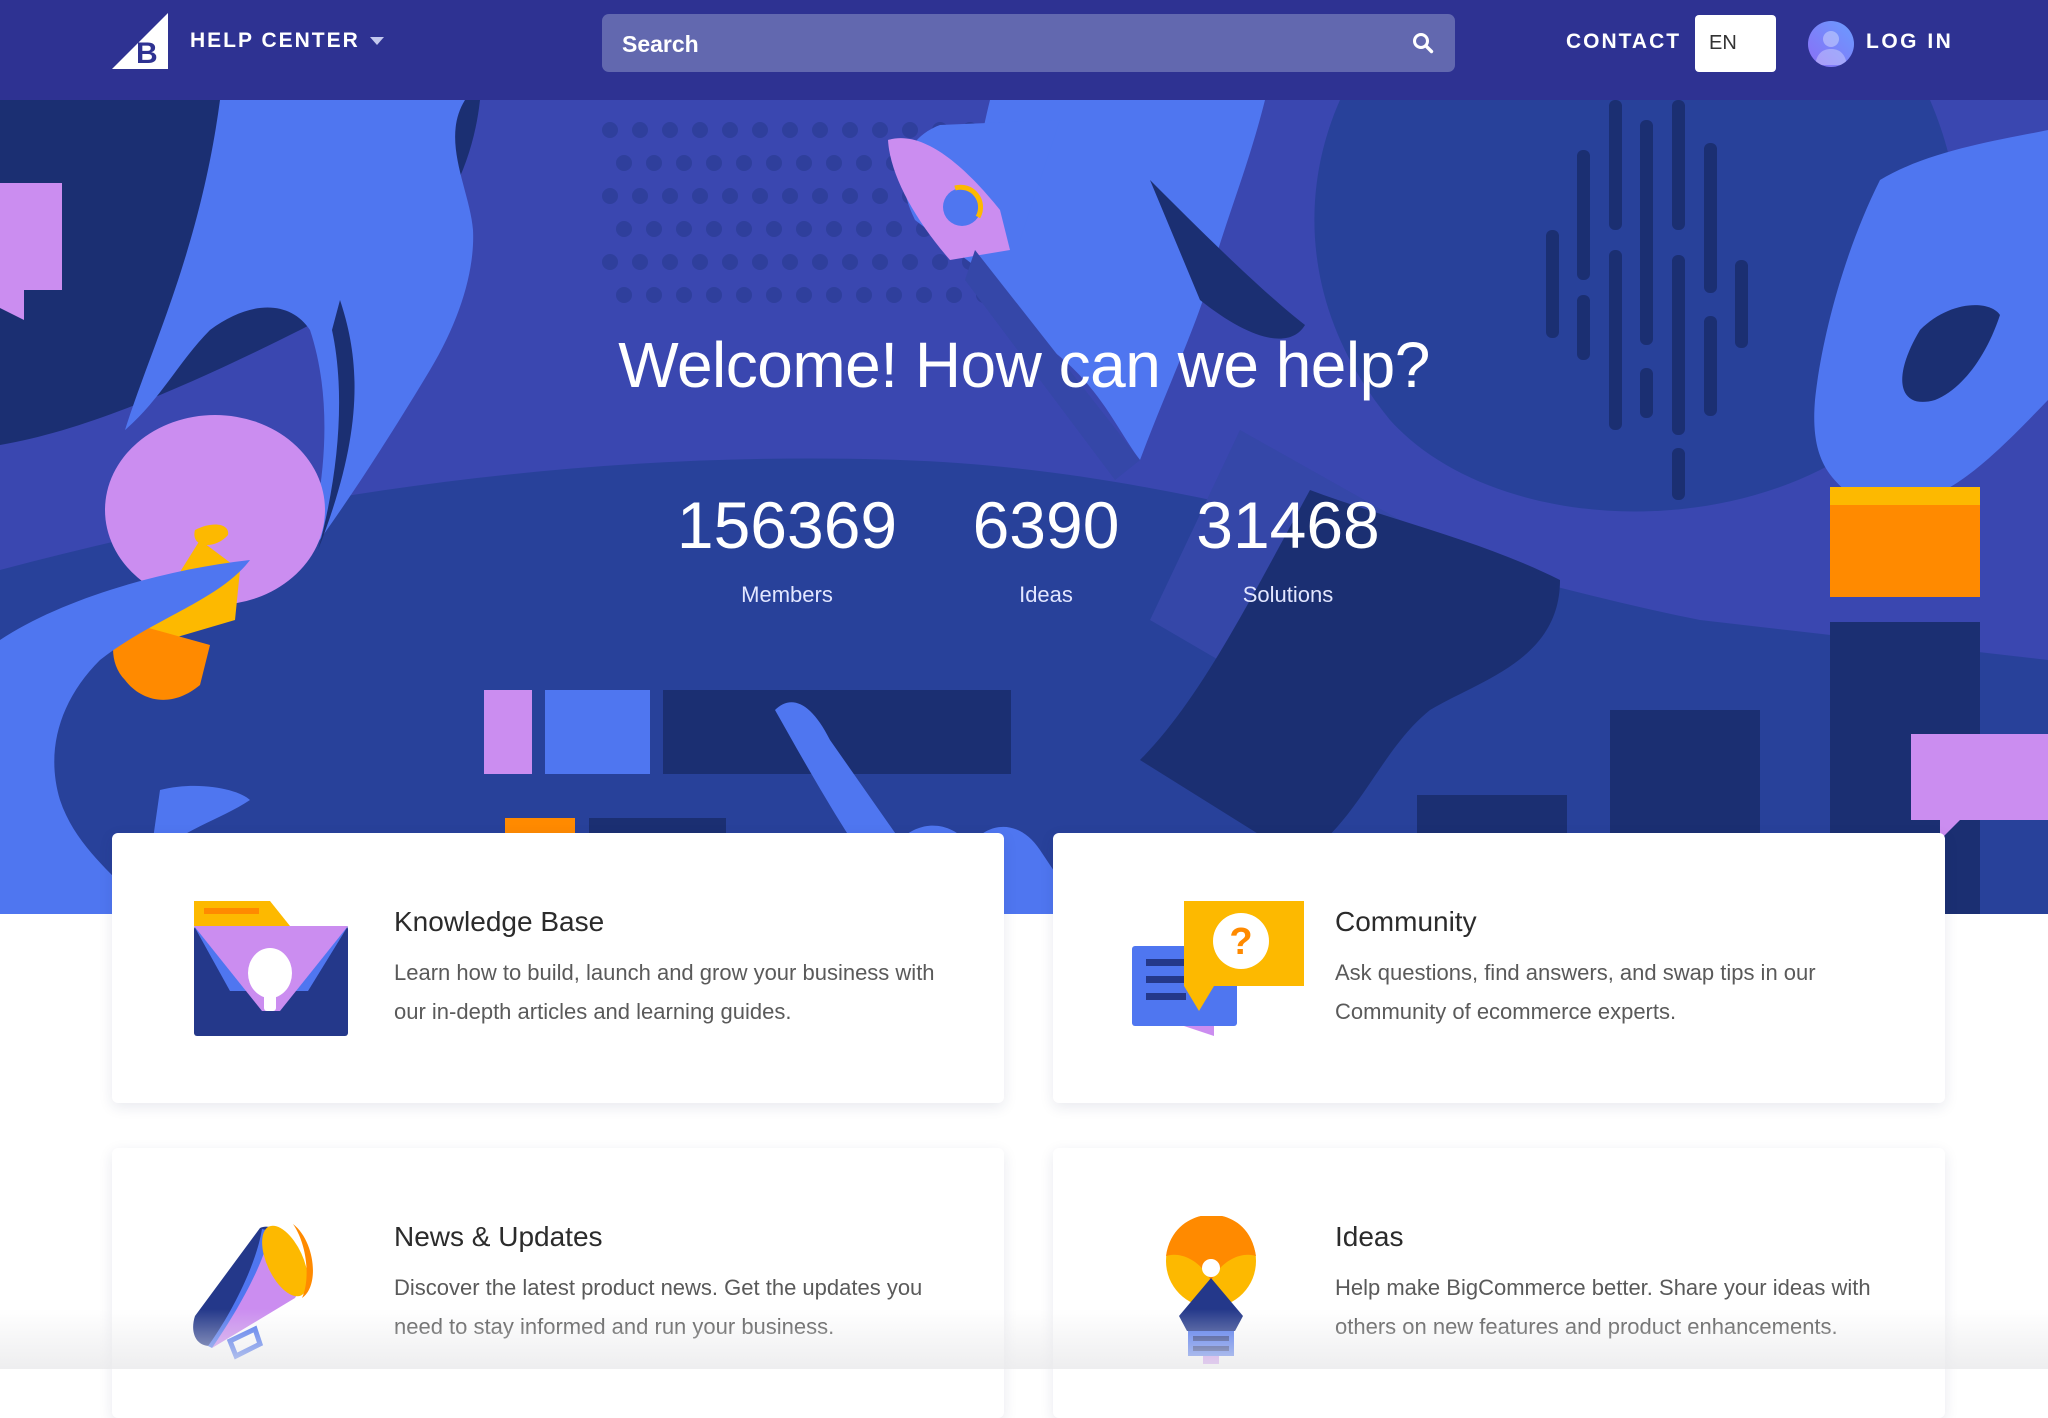  I want to click on megaphone-icon, so click(253, 1292).